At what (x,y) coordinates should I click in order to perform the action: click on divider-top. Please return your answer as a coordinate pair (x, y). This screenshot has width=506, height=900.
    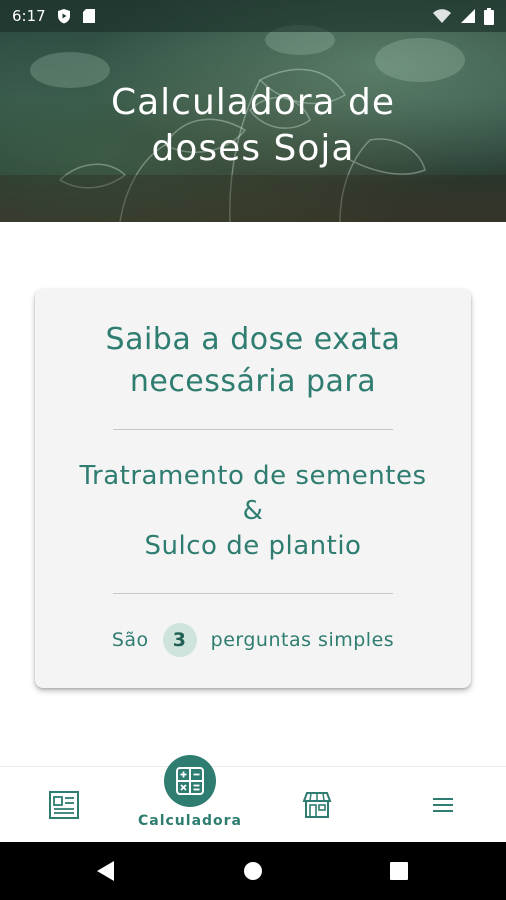
    Looking at the image, I should click on (253, 429).